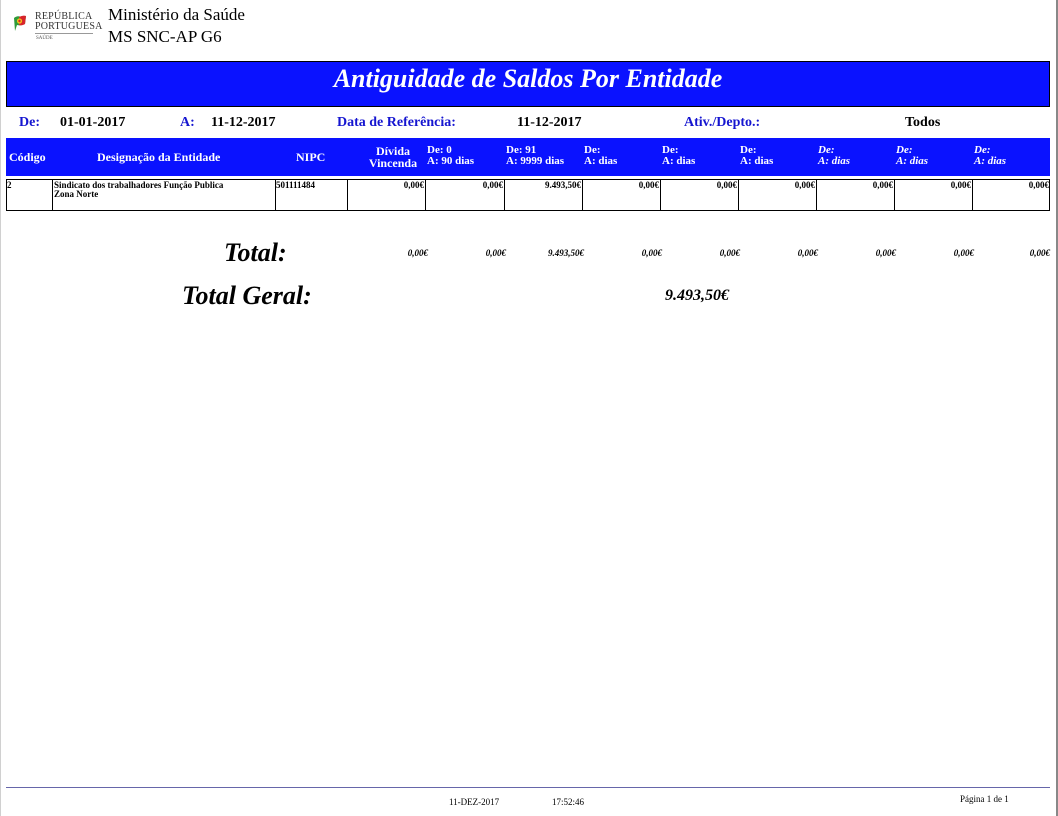  I want to click on column-header-codigo: Código, so click(27, 157).